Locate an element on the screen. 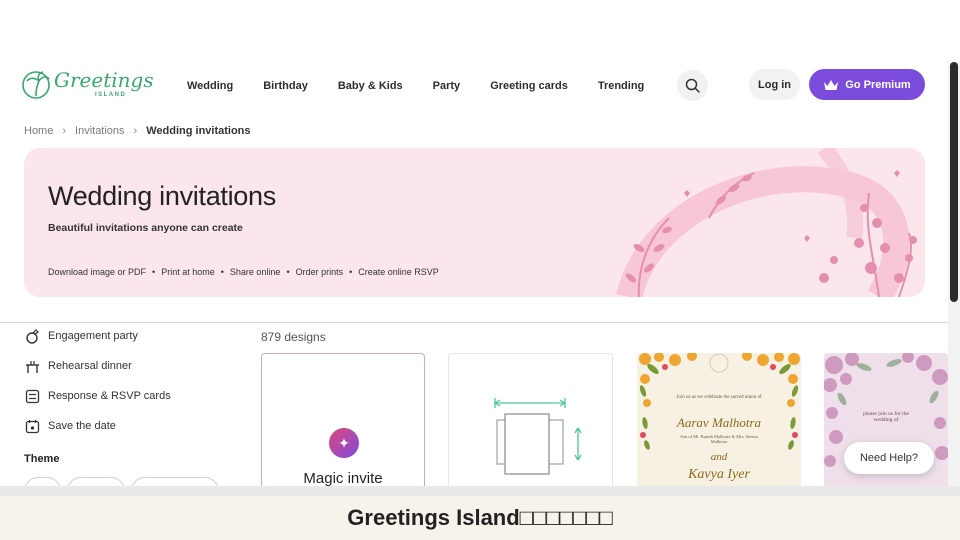 This screenshot has height=540, width=960. sidebar-item-label: Save the date is located at coordinates (82, 426).